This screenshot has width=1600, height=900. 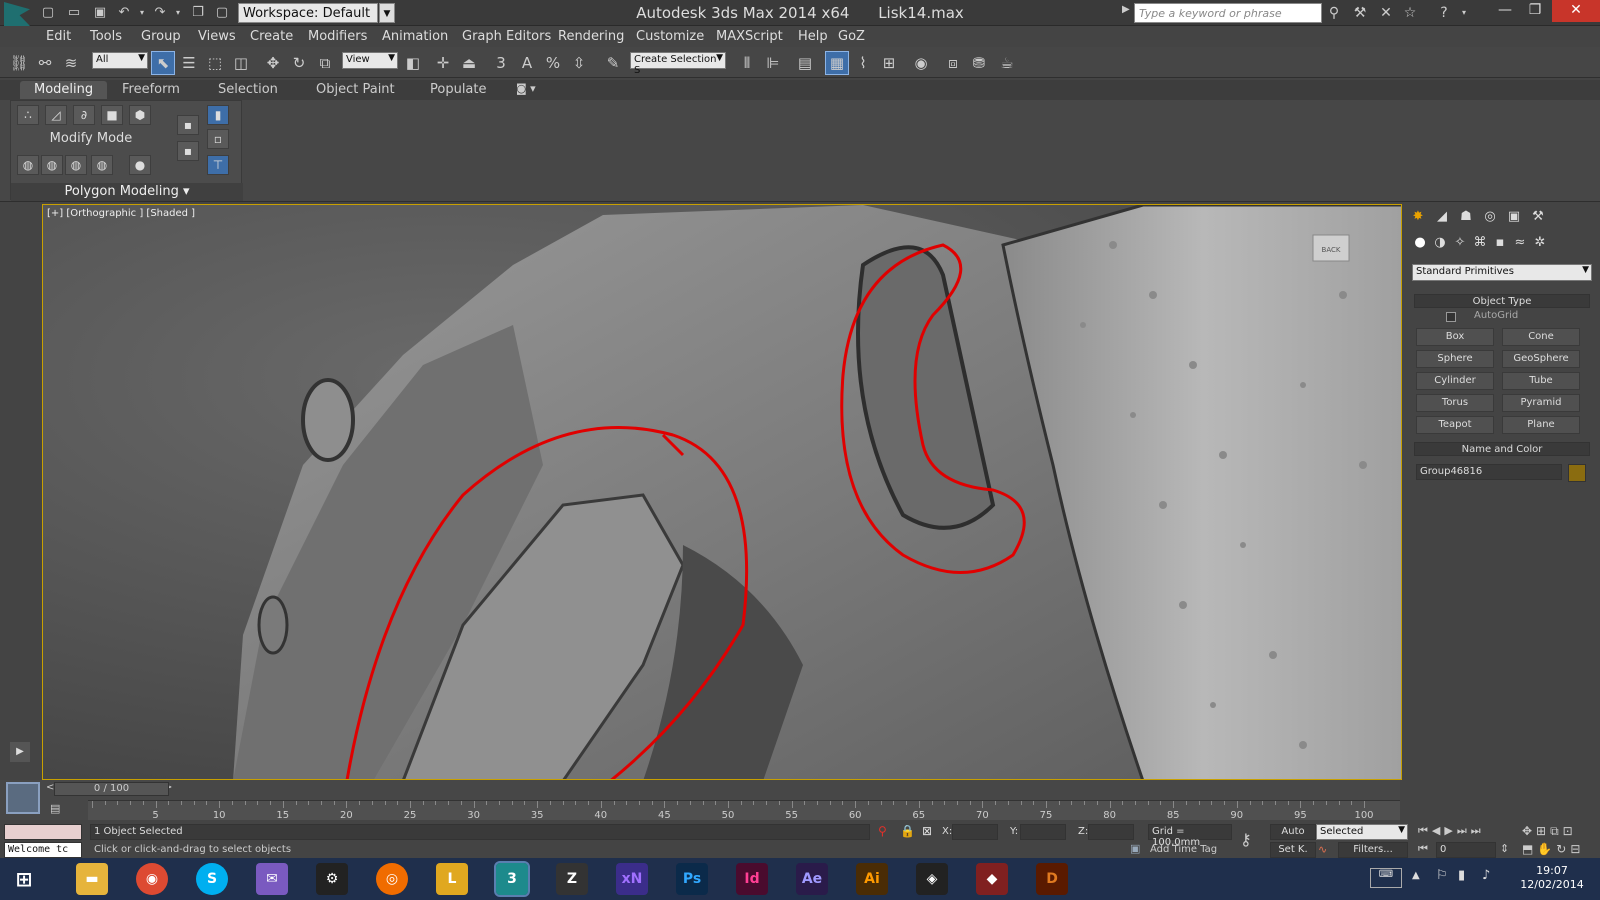 What do you see at coordinates (1444, 13) in the screenshot?
I see `help-icon: ?` at bounding box center [1444, 13].